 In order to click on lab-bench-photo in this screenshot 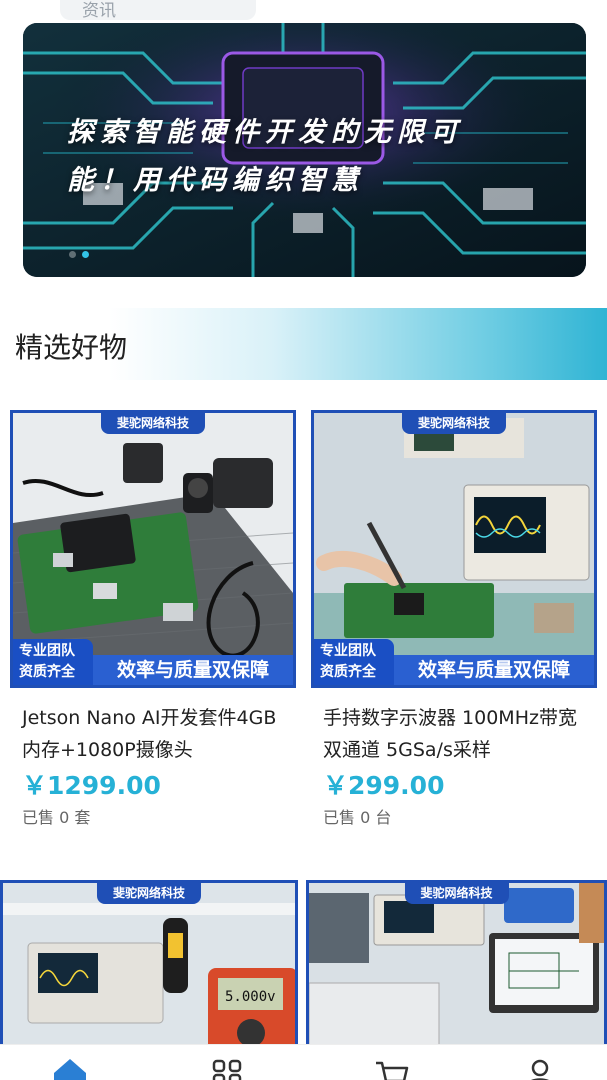, I will do `click(456, 965)`.